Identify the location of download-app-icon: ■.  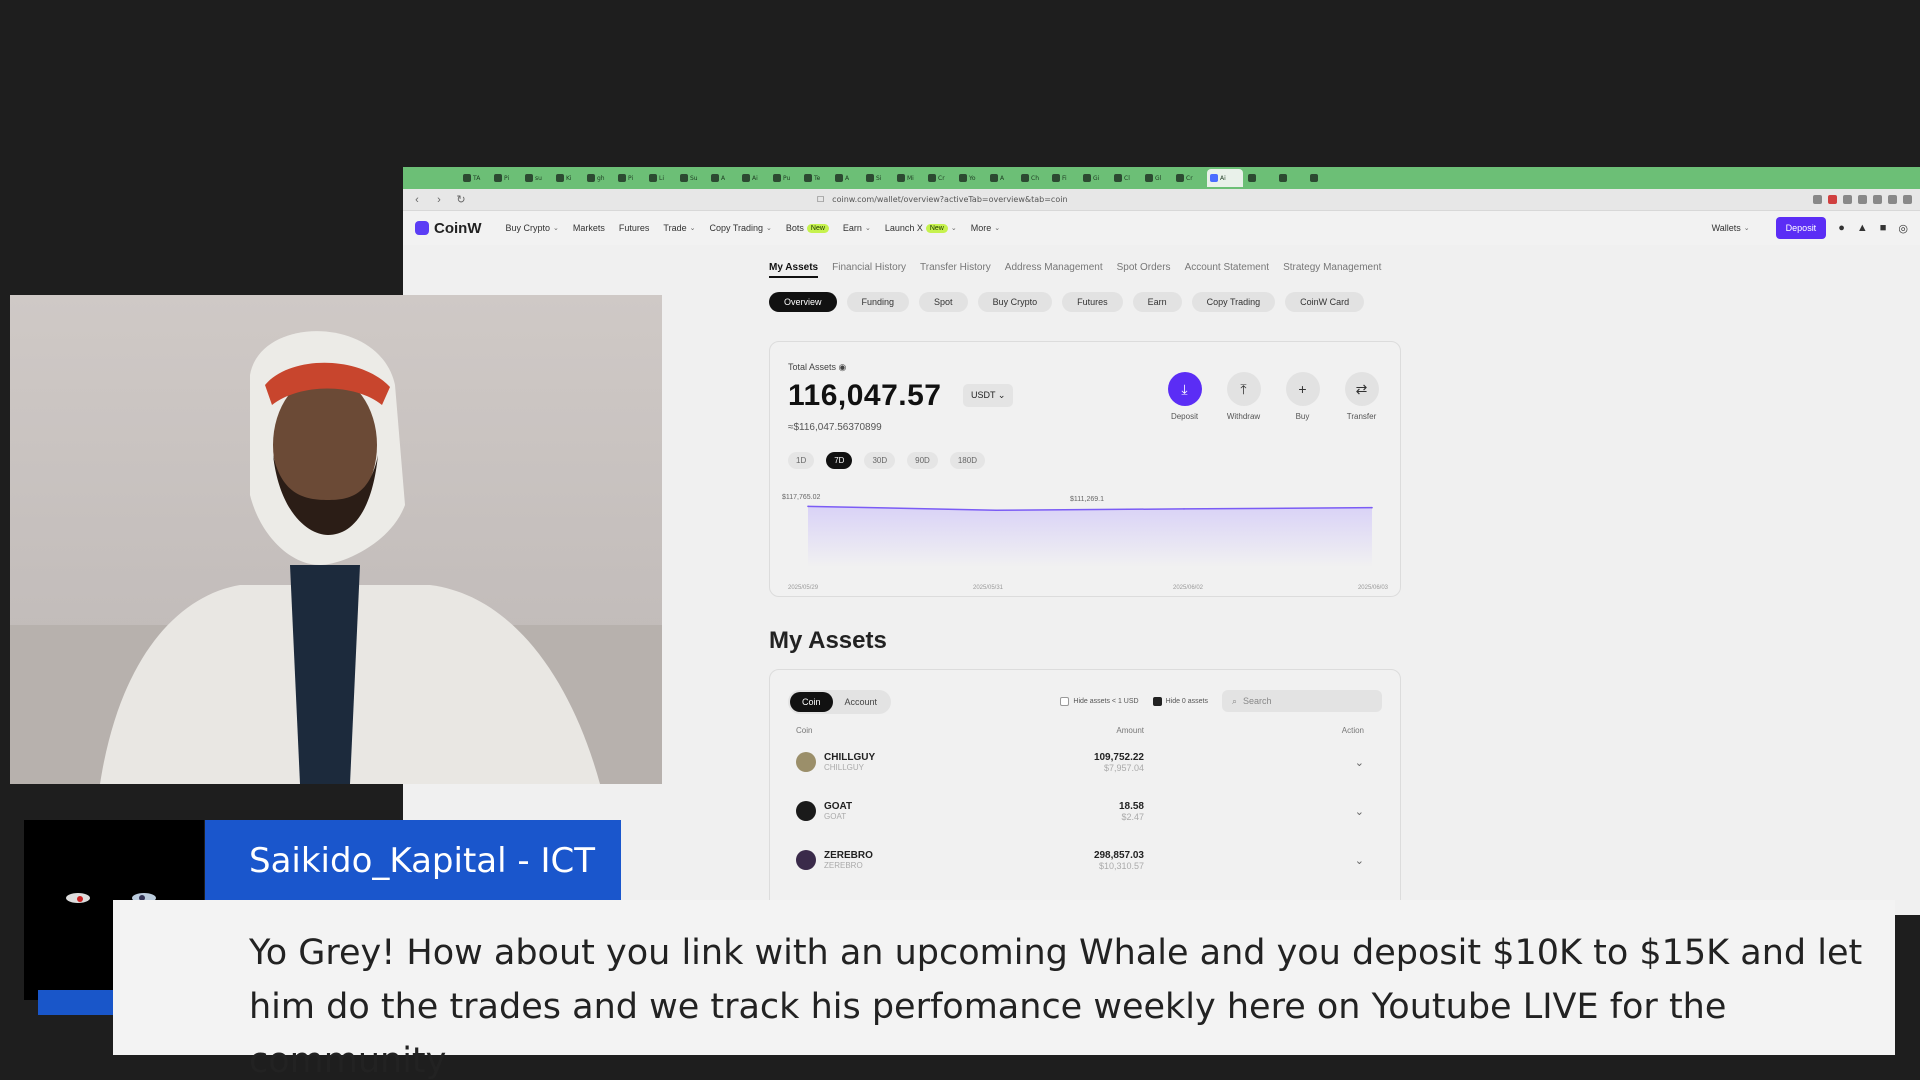
(1883, 228).